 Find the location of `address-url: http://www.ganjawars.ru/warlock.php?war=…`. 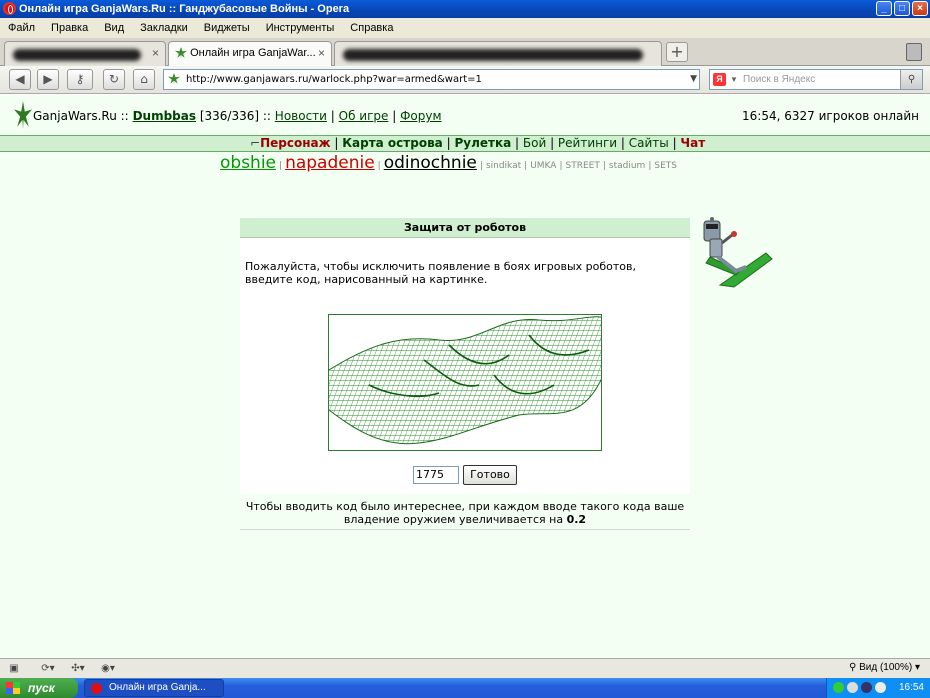

address-url: http://www.ganjawars.ru/warlock.php?war=… is located at coordinates (334, 79).